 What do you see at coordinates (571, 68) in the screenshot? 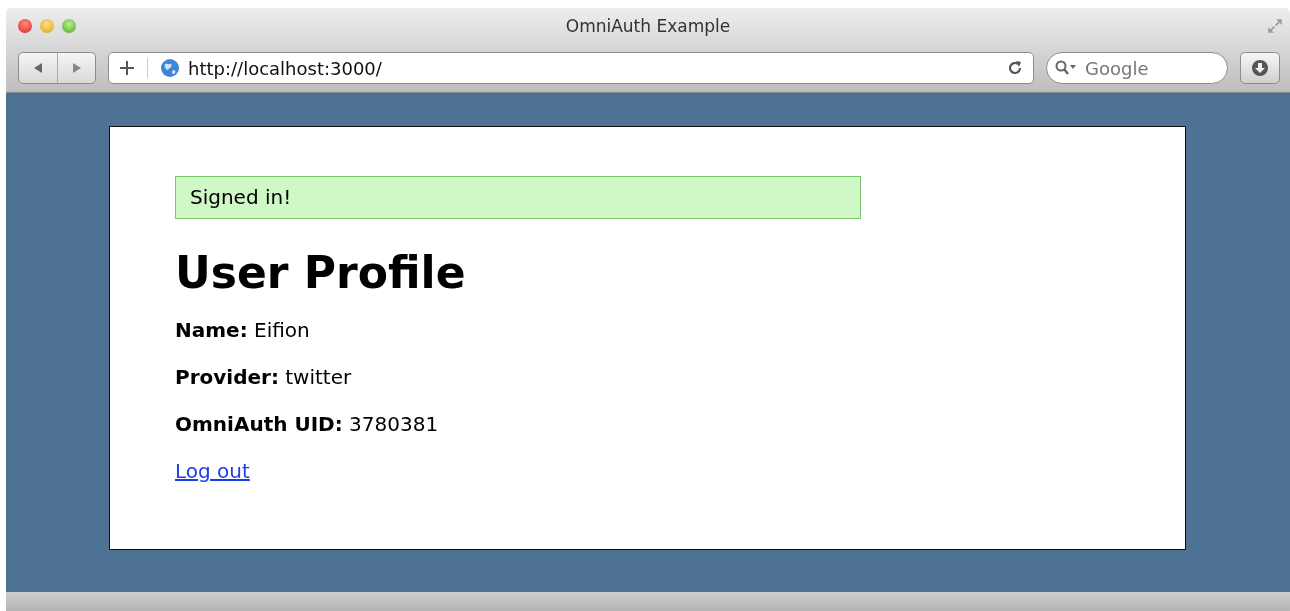
I see `address-field: http://localhost:3000/` at bounding box center [571, 68].